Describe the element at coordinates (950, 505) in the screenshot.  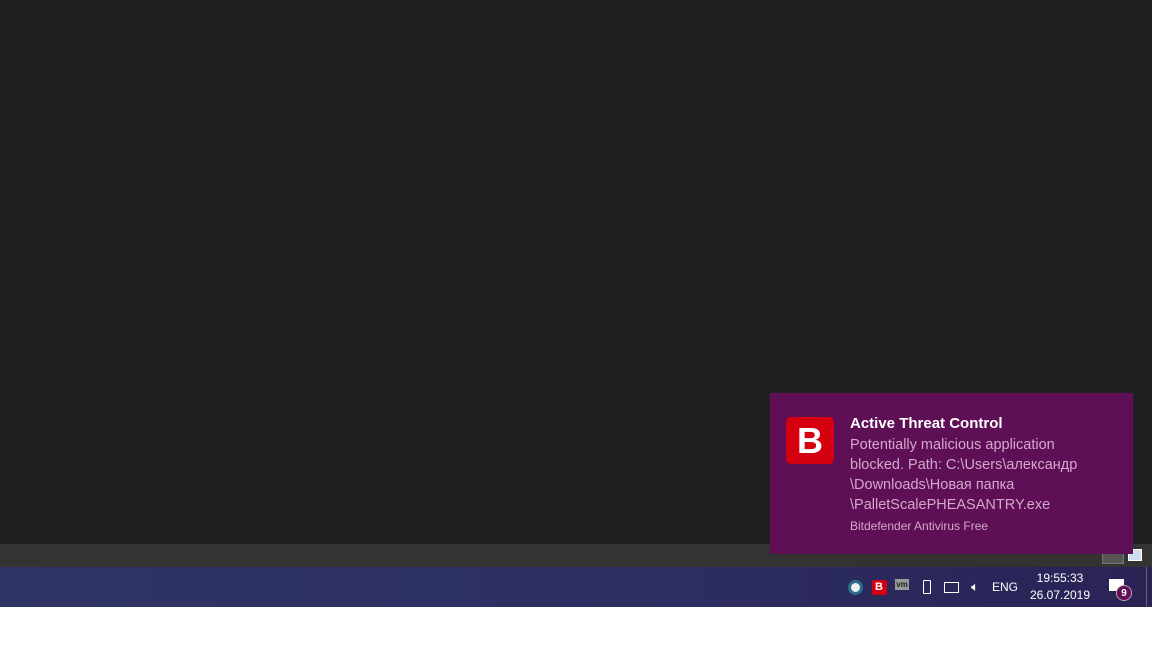
I see `body-line: \PalletScalePHEASANTRY.exe` at that location.